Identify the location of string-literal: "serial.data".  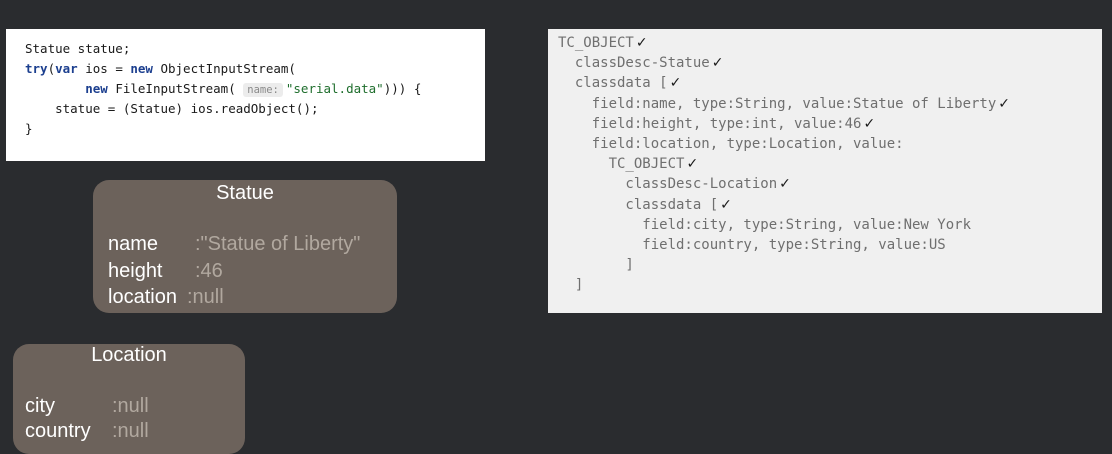
(334, 88).